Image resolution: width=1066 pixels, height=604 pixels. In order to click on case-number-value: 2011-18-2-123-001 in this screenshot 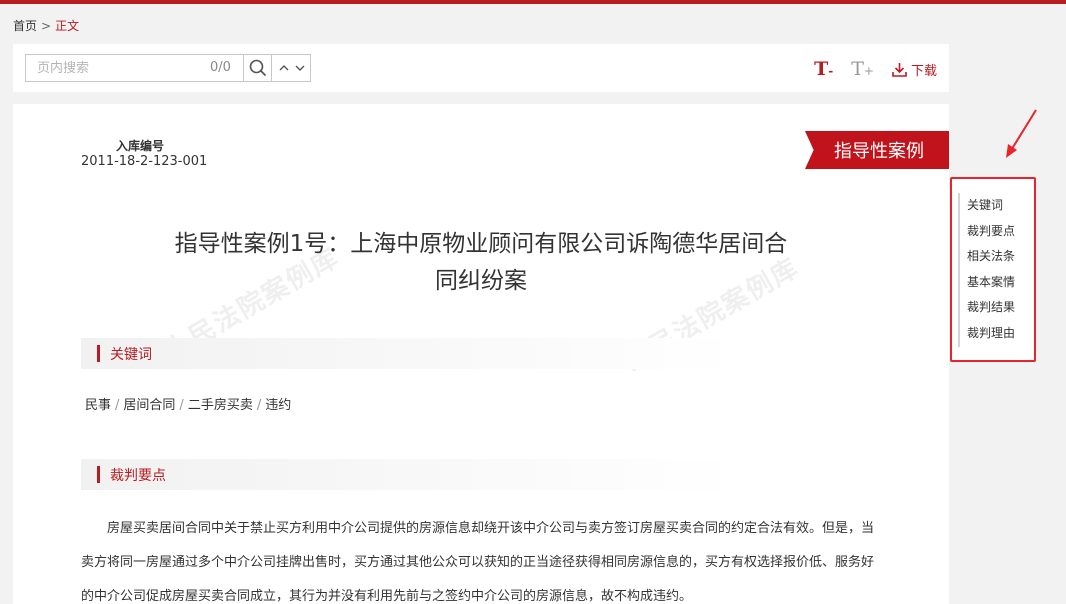, I will do `click(144, 161)`.